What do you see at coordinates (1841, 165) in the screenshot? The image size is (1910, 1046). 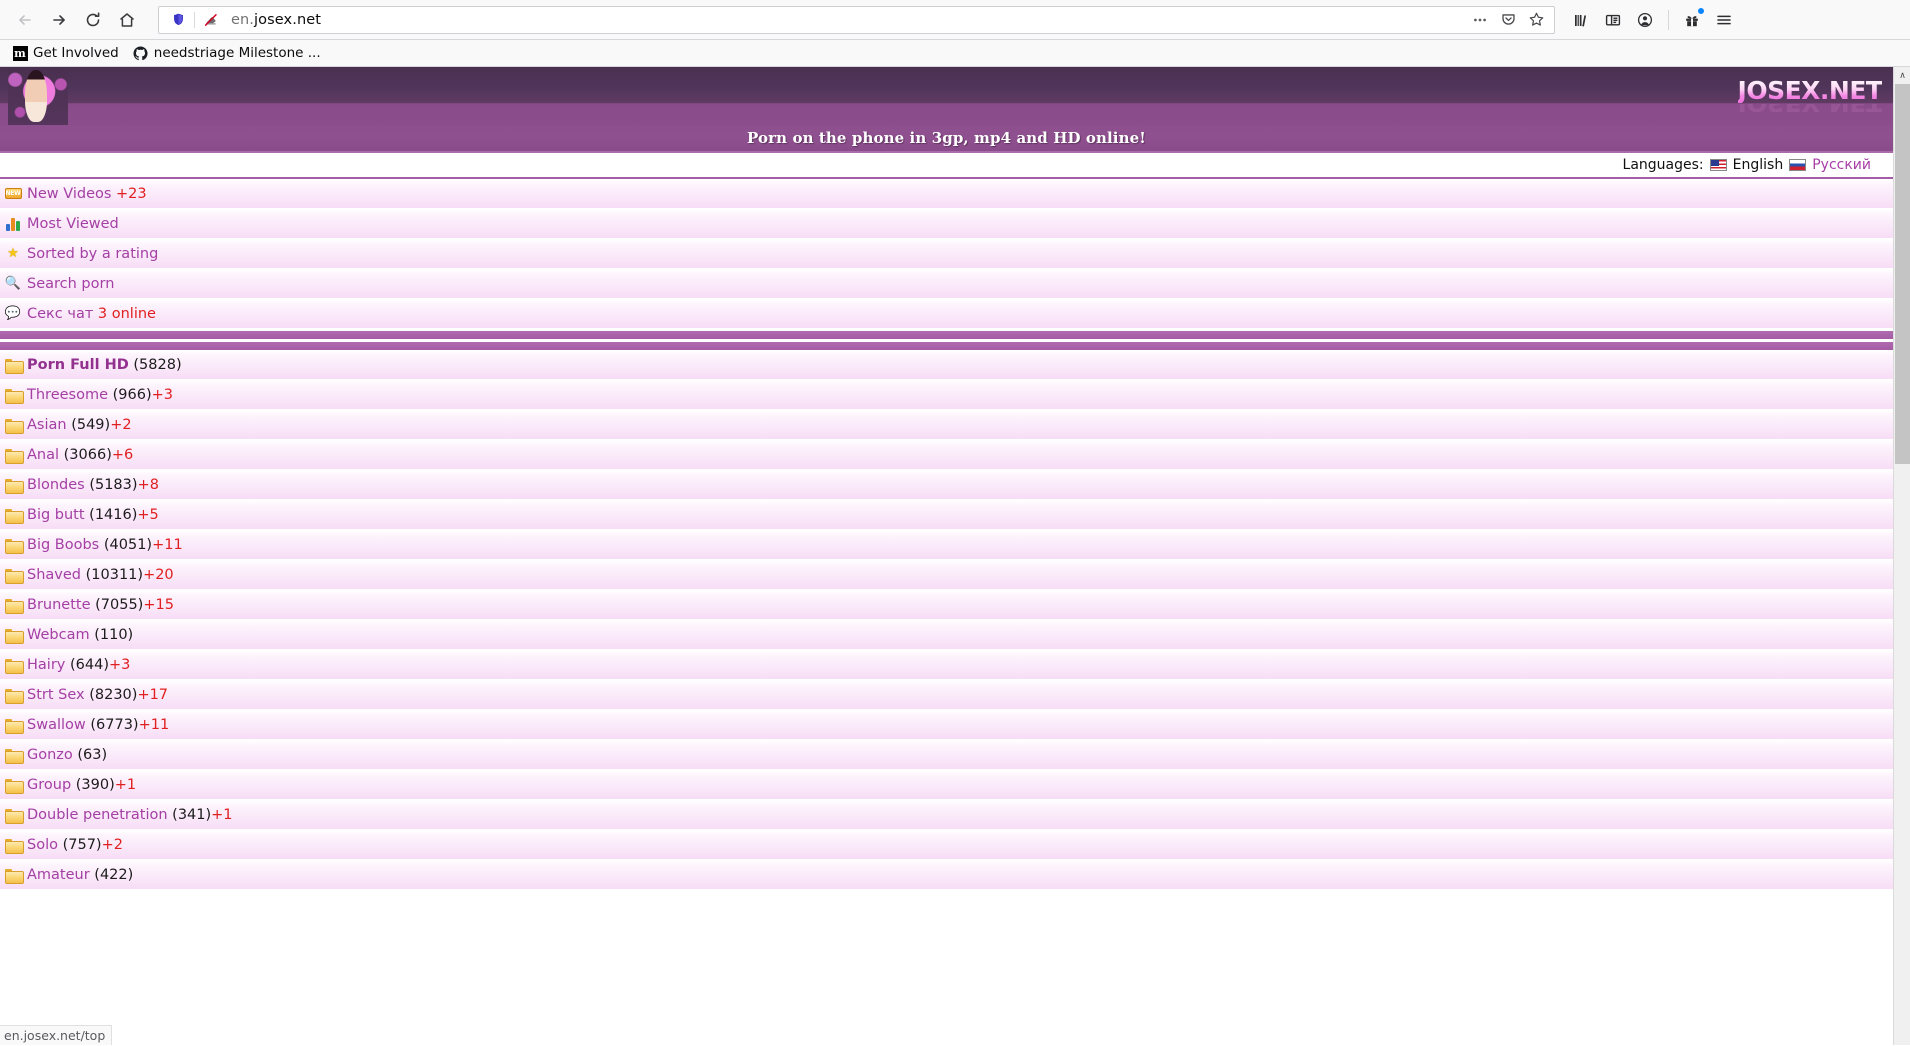 I see `language-option-russian: Русский` at bounding box center [1841, 165].